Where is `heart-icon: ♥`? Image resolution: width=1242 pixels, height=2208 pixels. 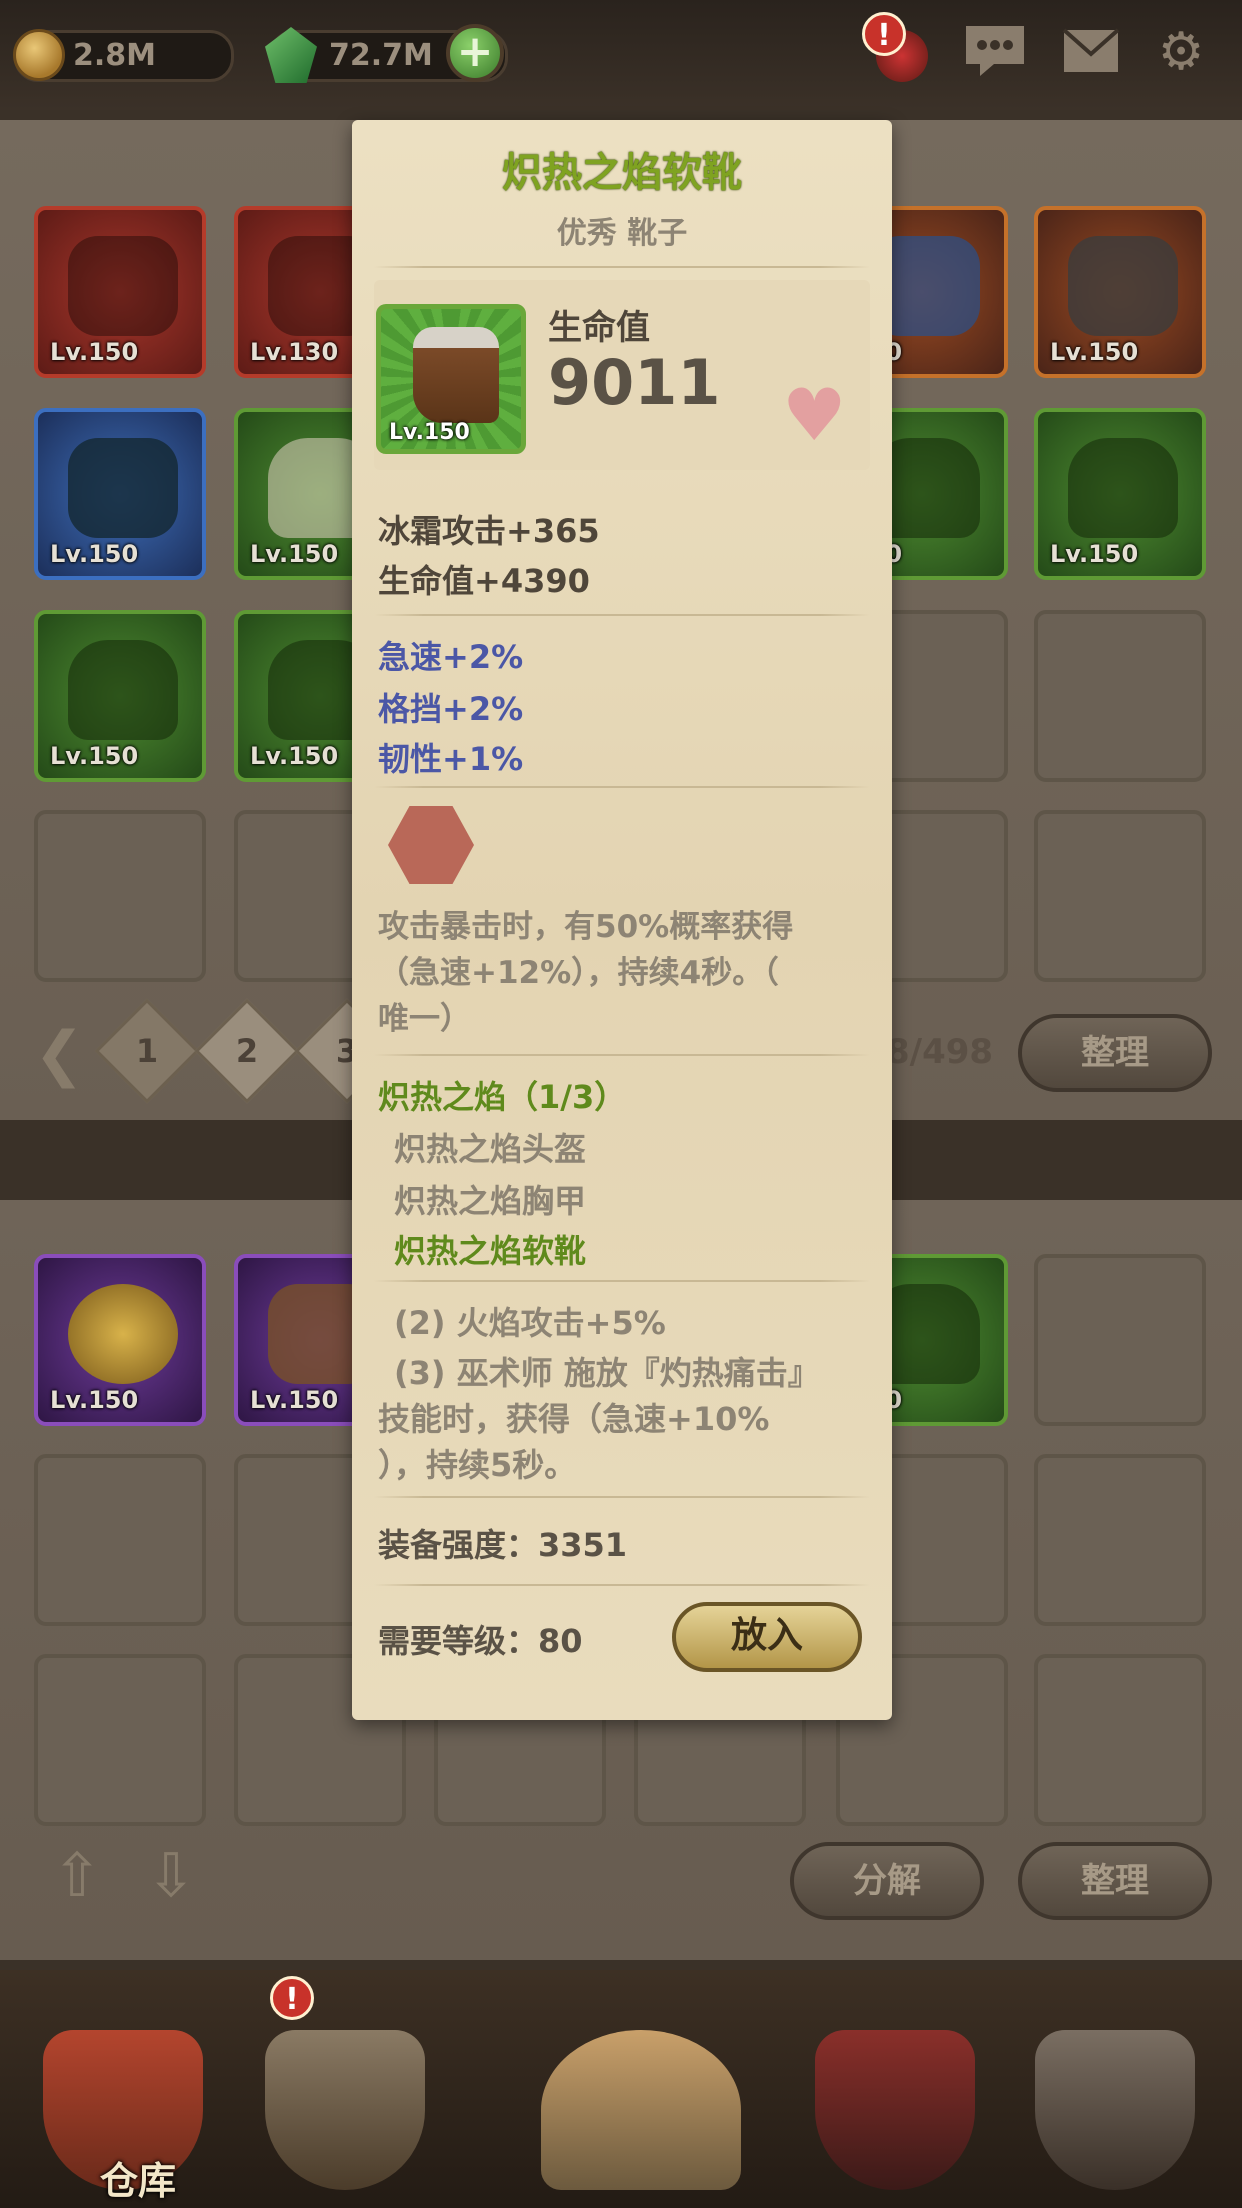
heart-icon: ♥ is located at coordinates (814, 415).